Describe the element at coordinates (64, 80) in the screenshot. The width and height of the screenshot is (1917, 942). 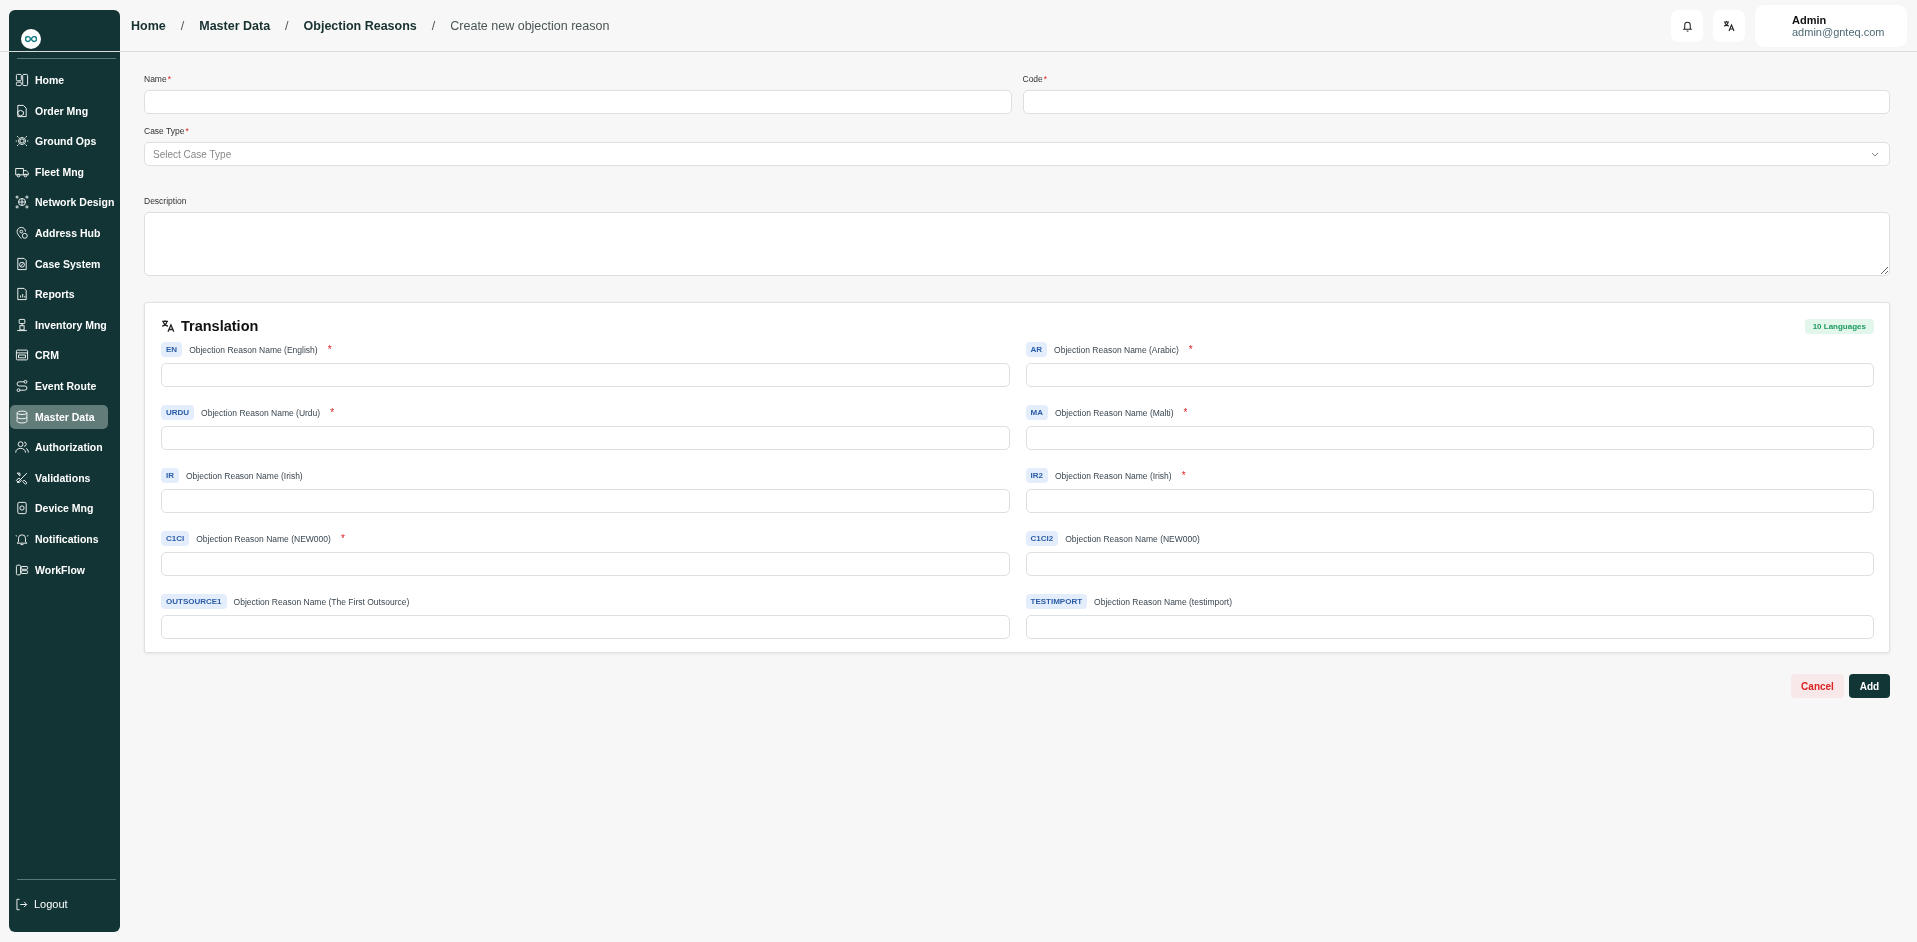
I see `nav-item: Home` at that location.